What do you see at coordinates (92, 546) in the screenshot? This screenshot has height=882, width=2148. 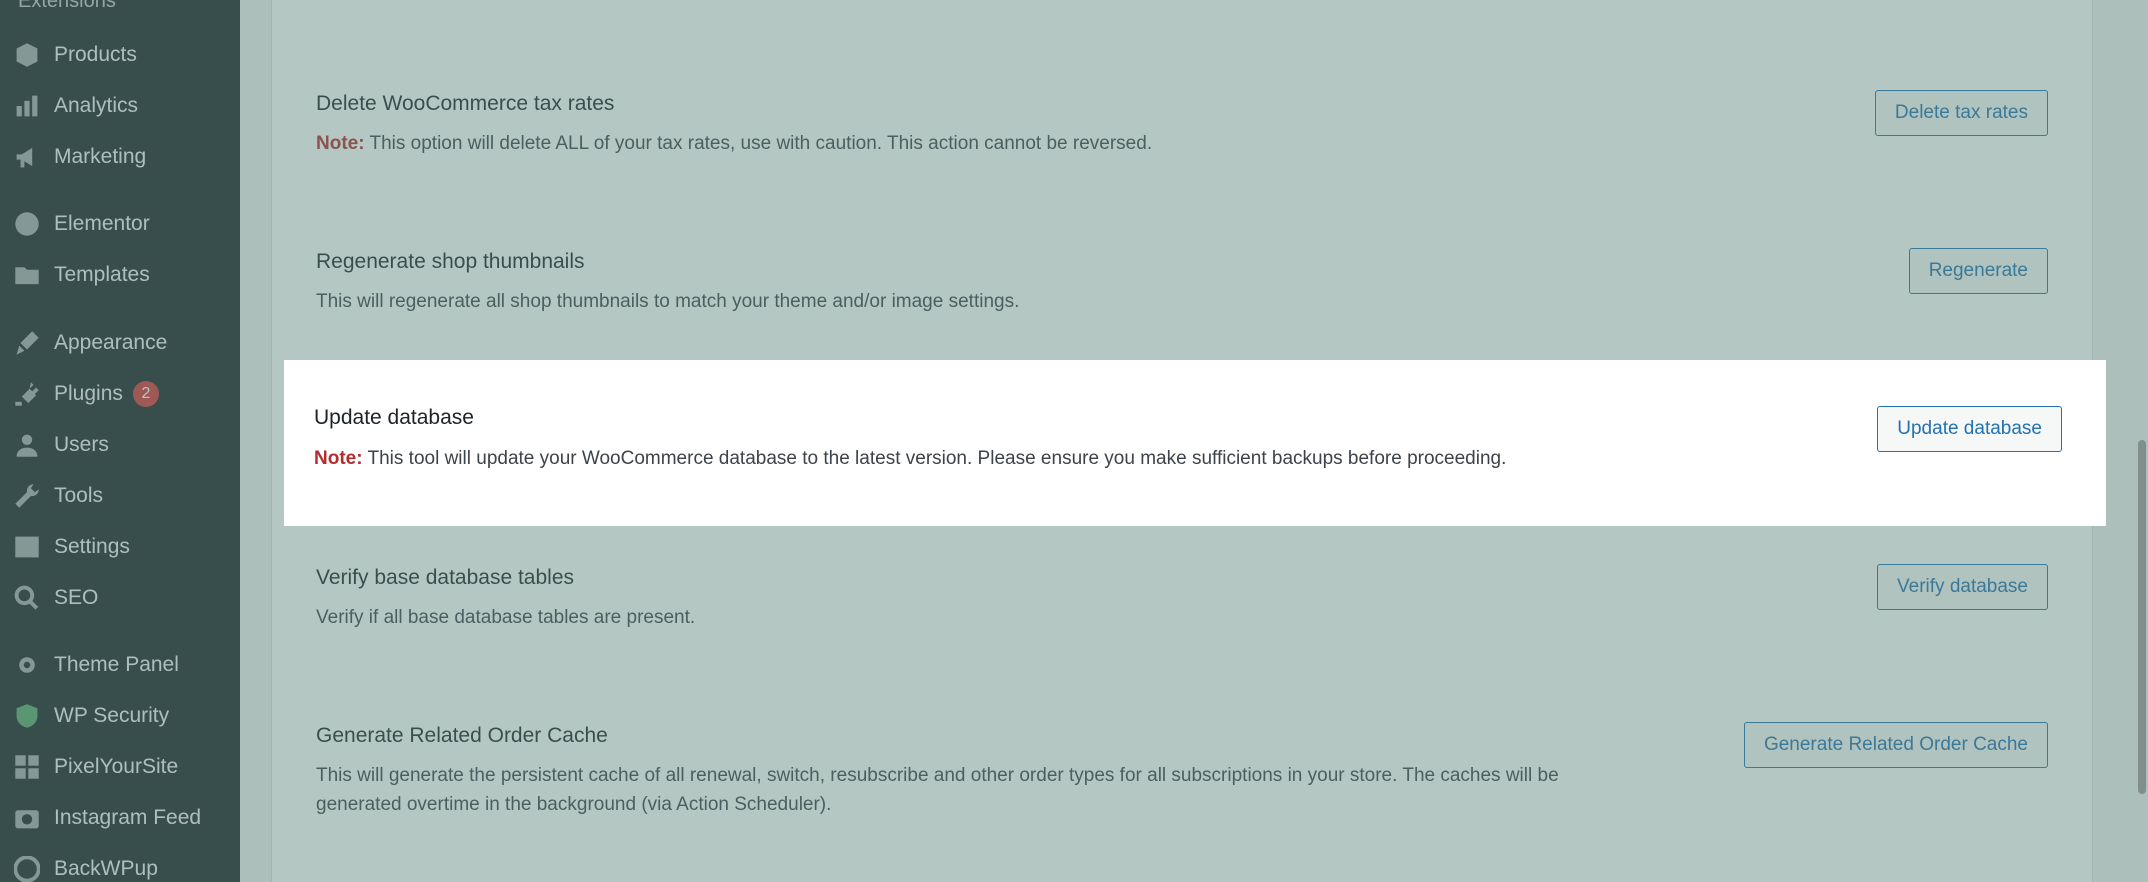 I see `sidebar-item-label: Settings` at bounding box center [92, 546].